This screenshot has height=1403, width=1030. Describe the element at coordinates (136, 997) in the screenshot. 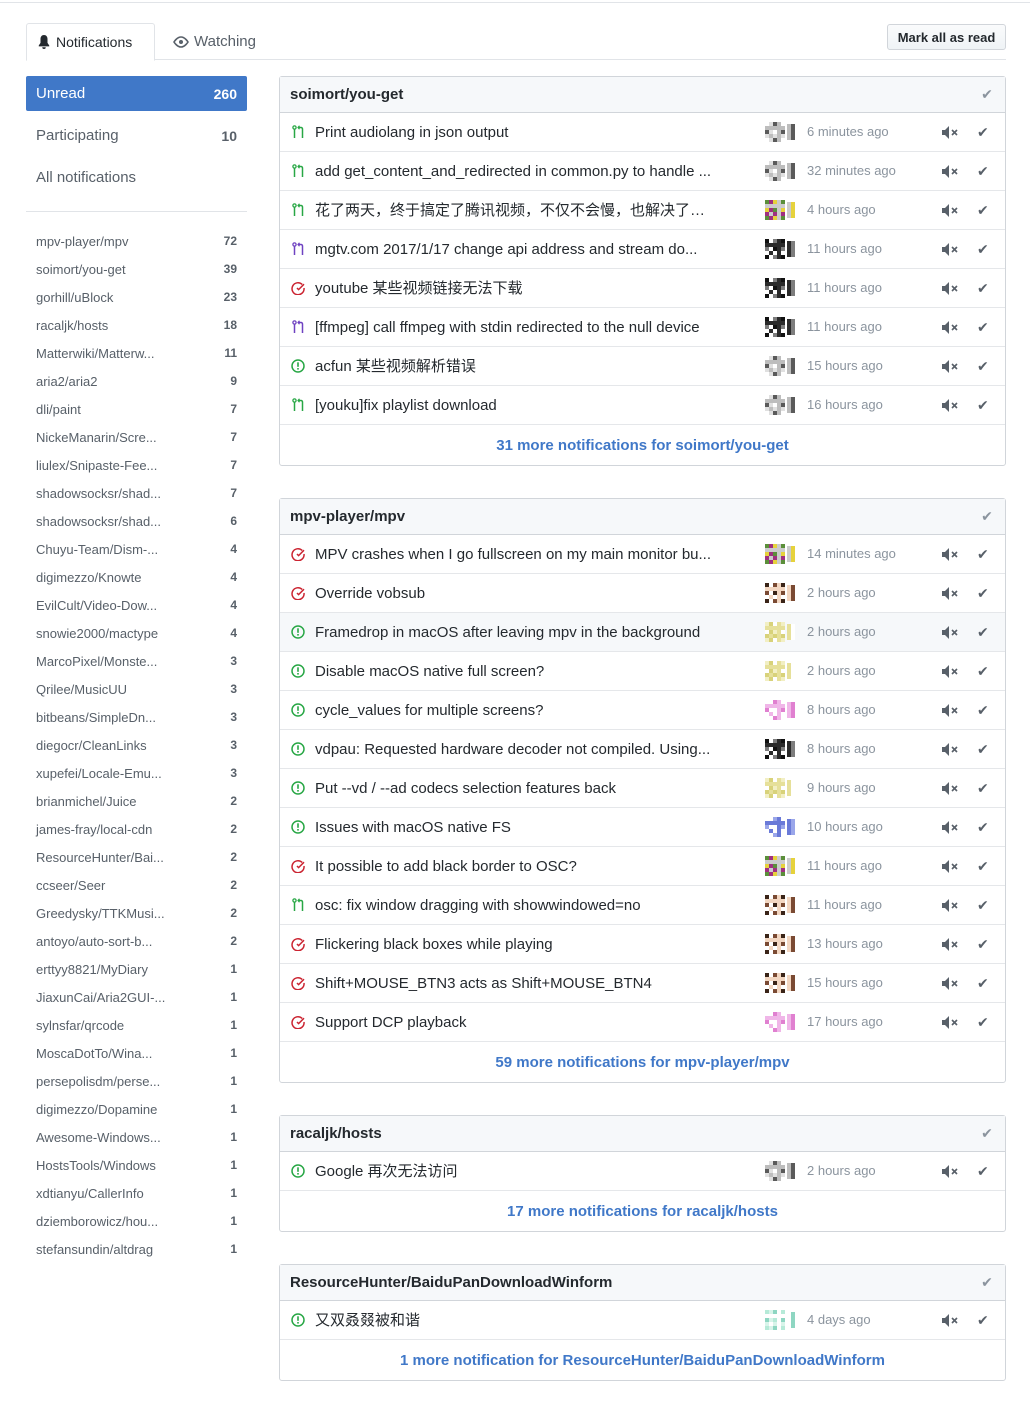

I see `repo-filter-item: JiaxunCai/Aria2GUI-... 1` at that location.